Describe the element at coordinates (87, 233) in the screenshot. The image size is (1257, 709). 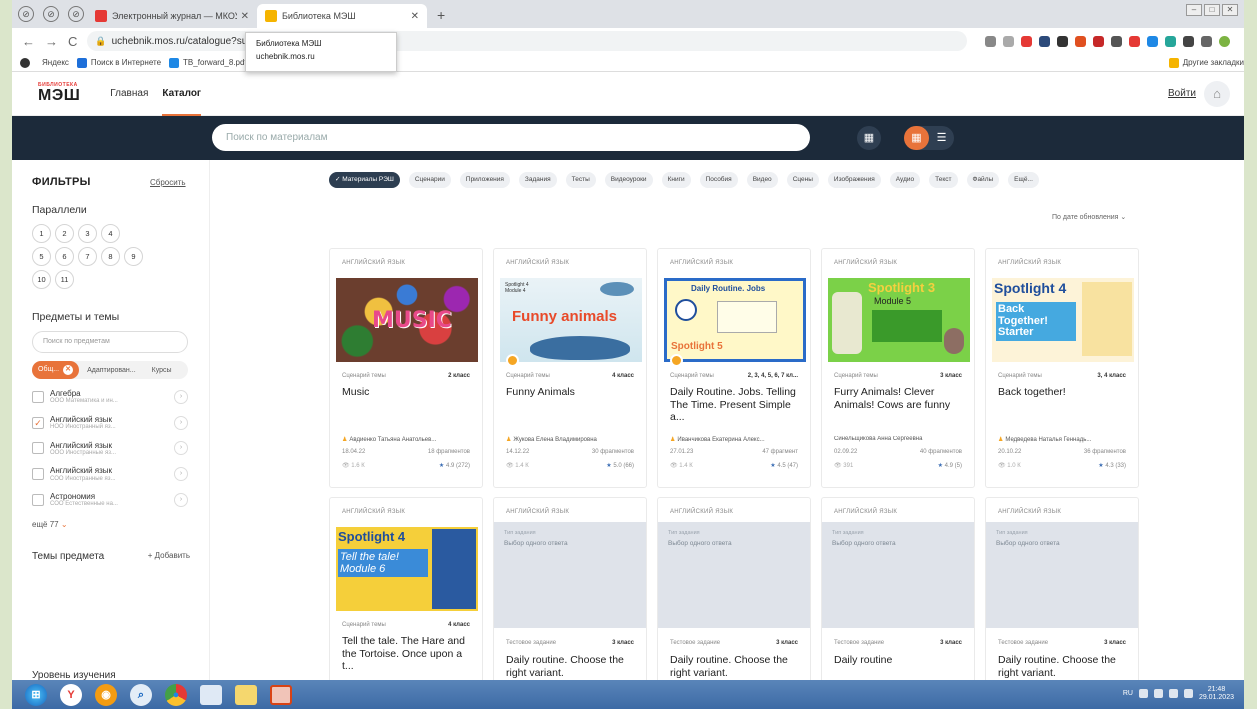
I see `grade-chip: 3` at that location.